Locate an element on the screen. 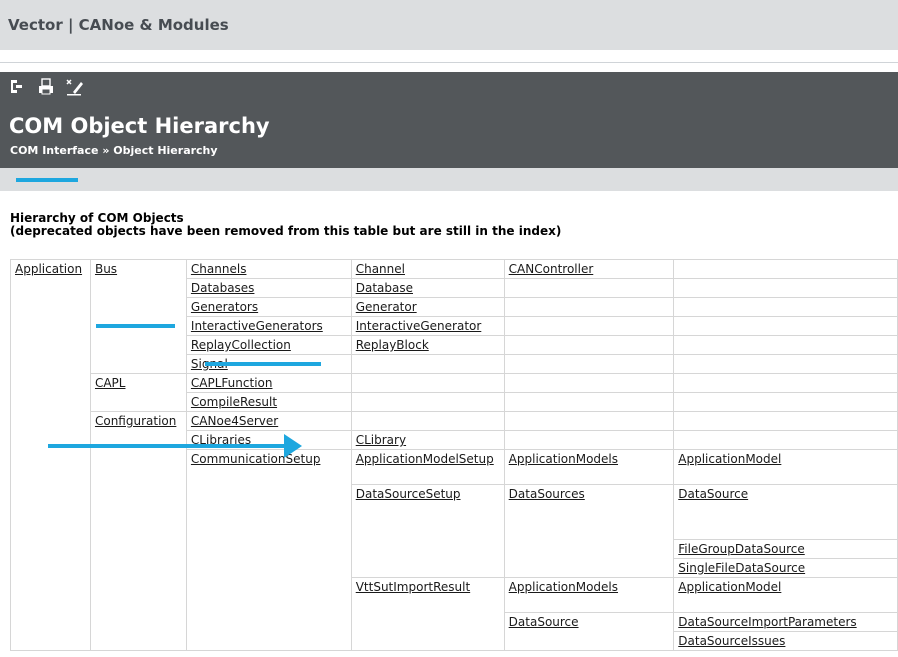  breadcrumb-current: Object Hierarchy is located at coordinates (165, 150).